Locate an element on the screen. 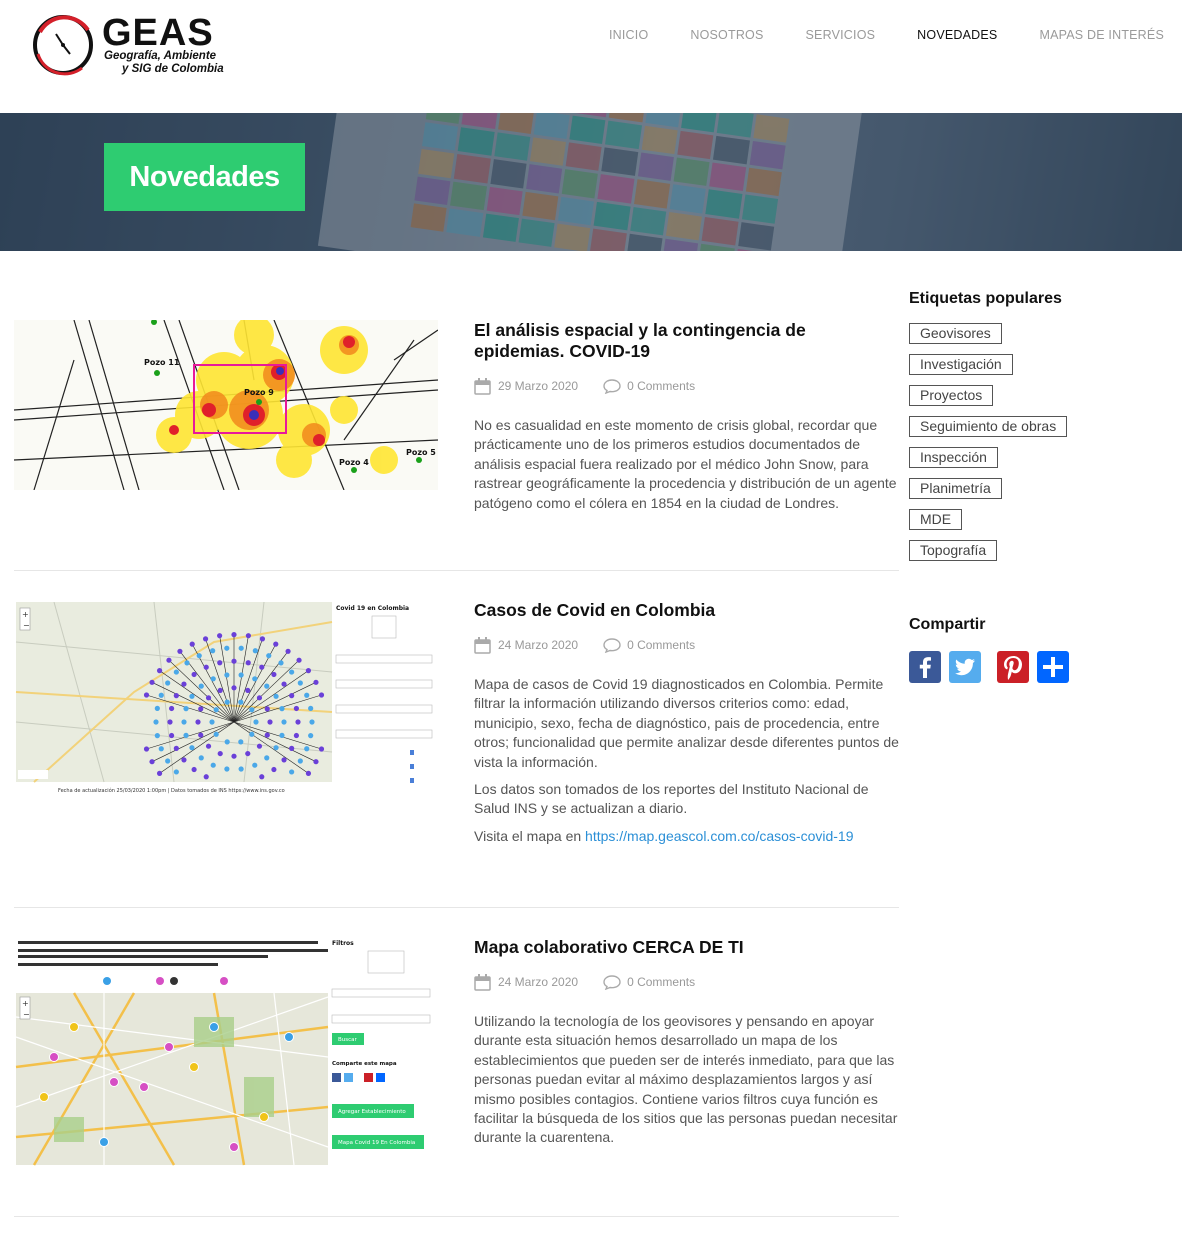 This screenshot has height=1240, width=1182. logo-globe-icon is located at coordinates (63, 45).